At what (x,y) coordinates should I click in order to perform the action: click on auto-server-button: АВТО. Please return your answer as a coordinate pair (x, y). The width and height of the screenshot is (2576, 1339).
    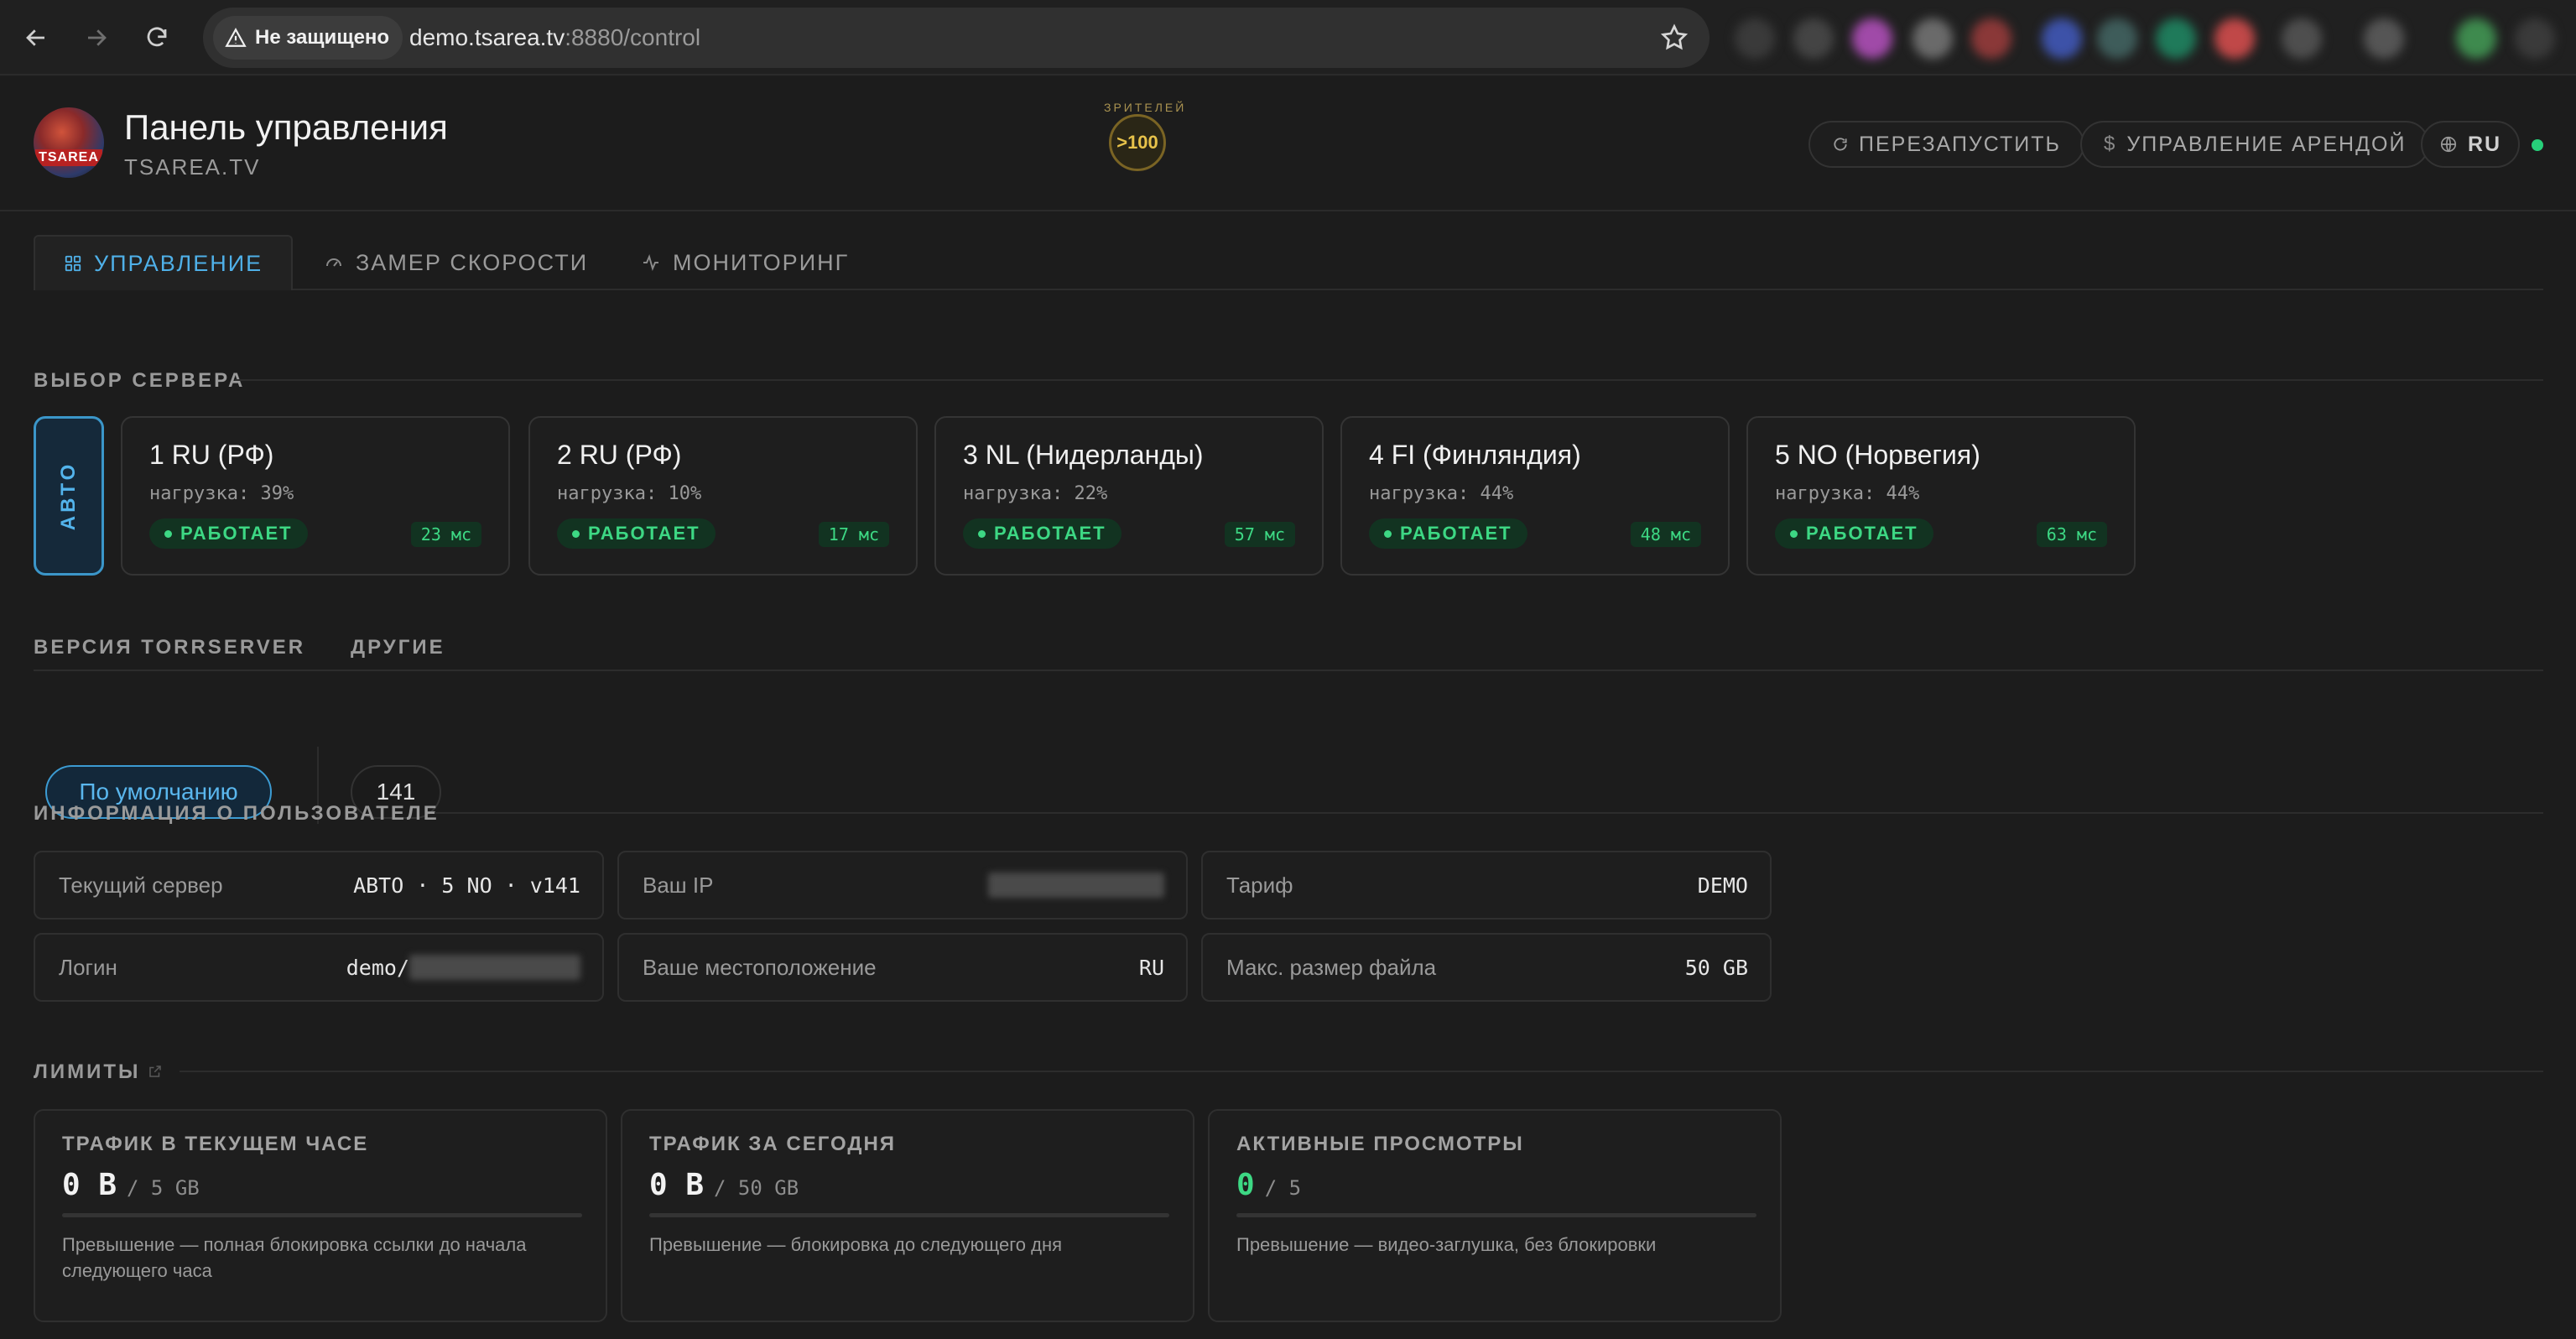
    Looking at the image, I should click on (69, 496).